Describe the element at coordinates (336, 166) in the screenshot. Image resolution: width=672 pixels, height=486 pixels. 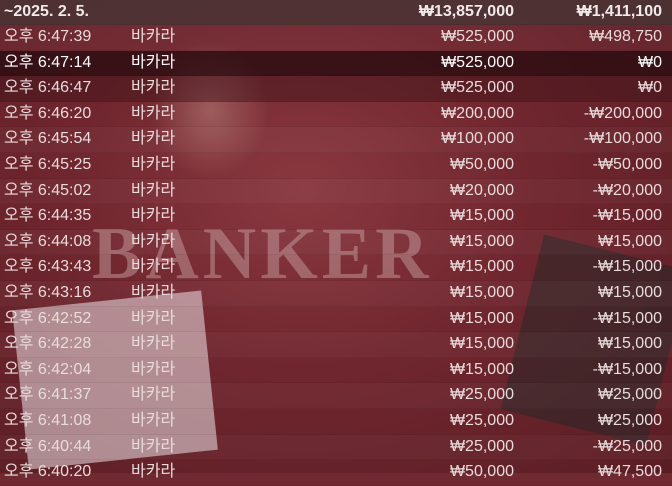
I see `history-row: 오후 6:45:25 바카라 ₩50,000 -₩50,000` at that location.